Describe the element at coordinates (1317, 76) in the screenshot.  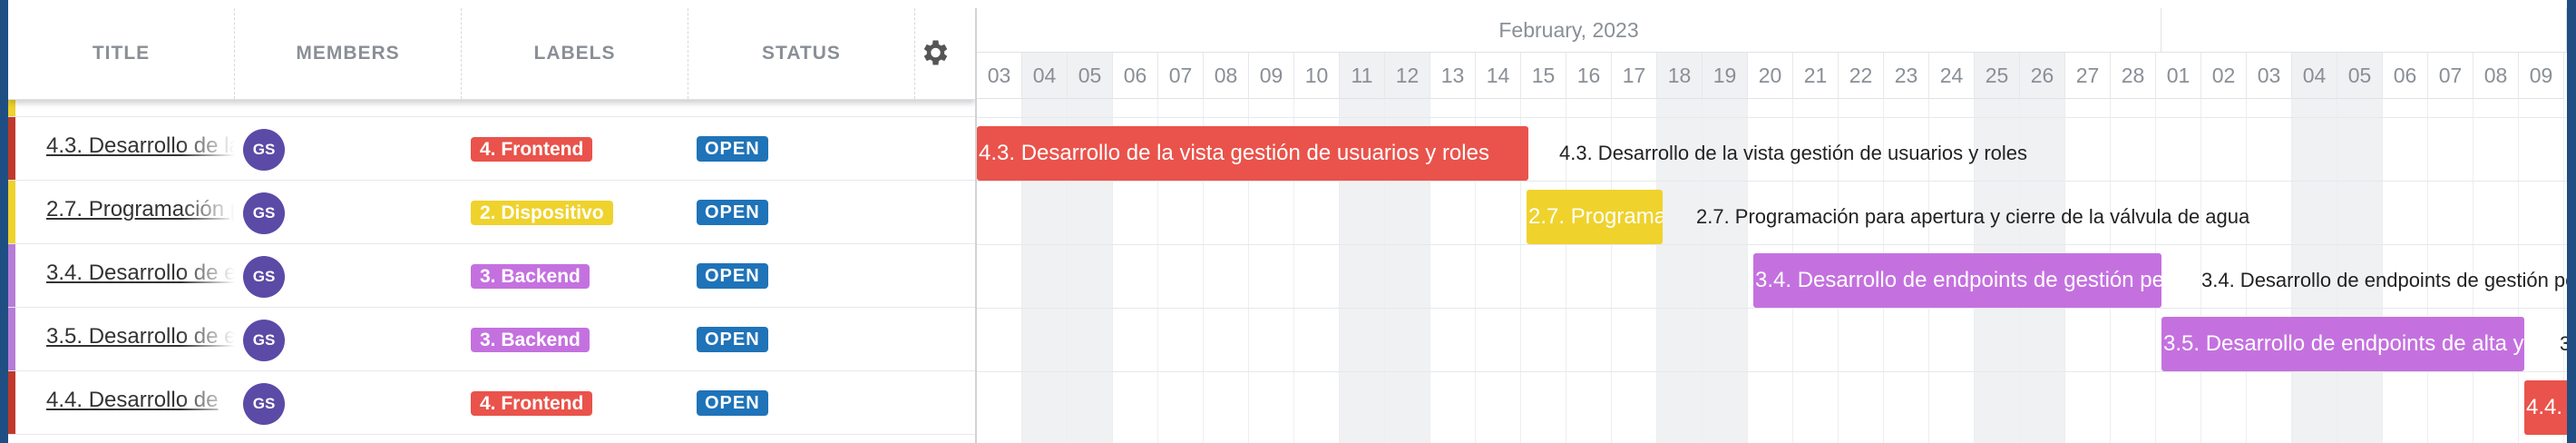
I see `day-header-cell: 10` at that location.